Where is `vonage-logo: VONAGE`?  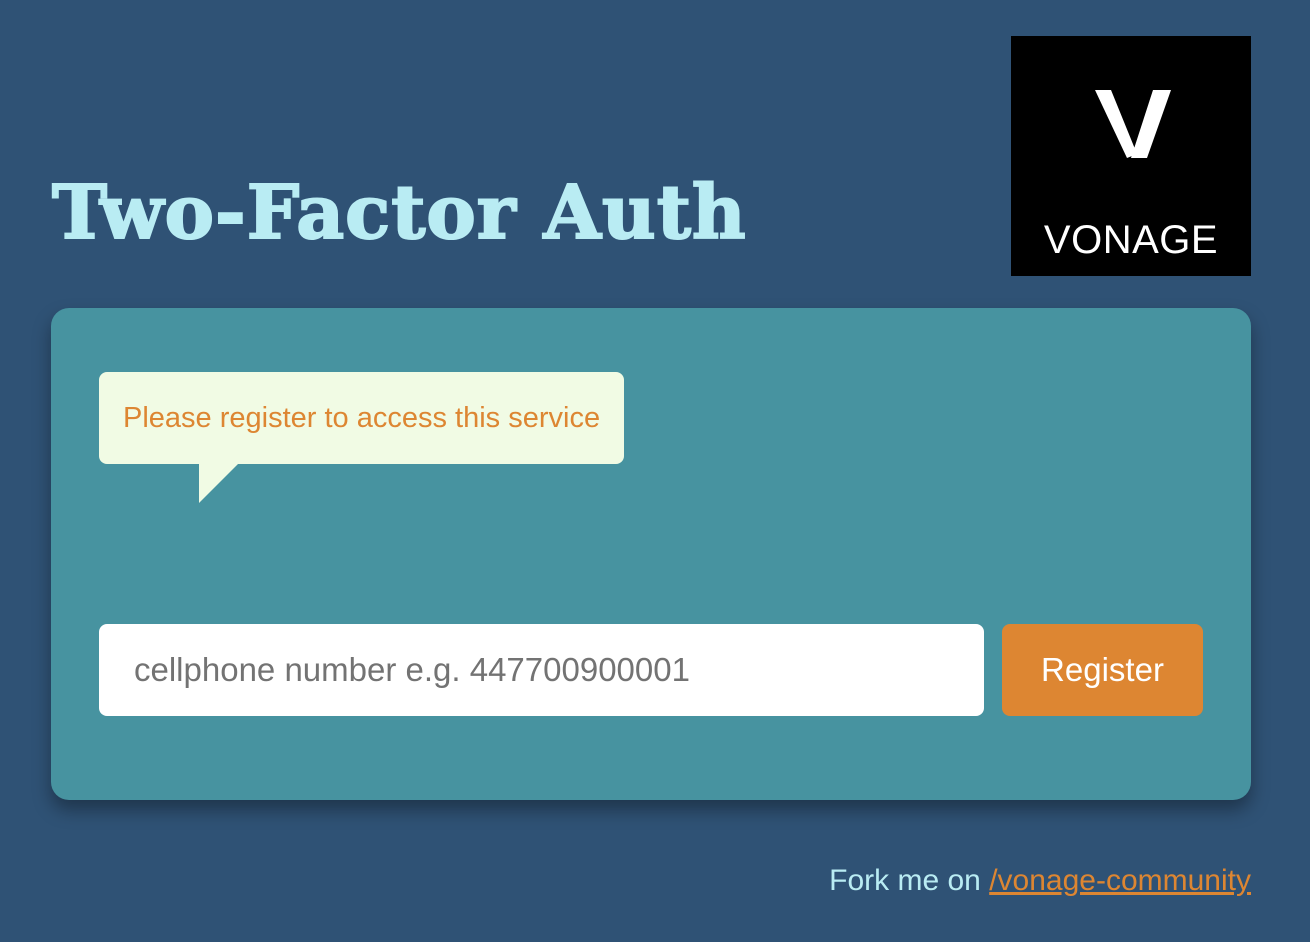
vonage-logo: VONAGE is located at coordinates (1131, 156).